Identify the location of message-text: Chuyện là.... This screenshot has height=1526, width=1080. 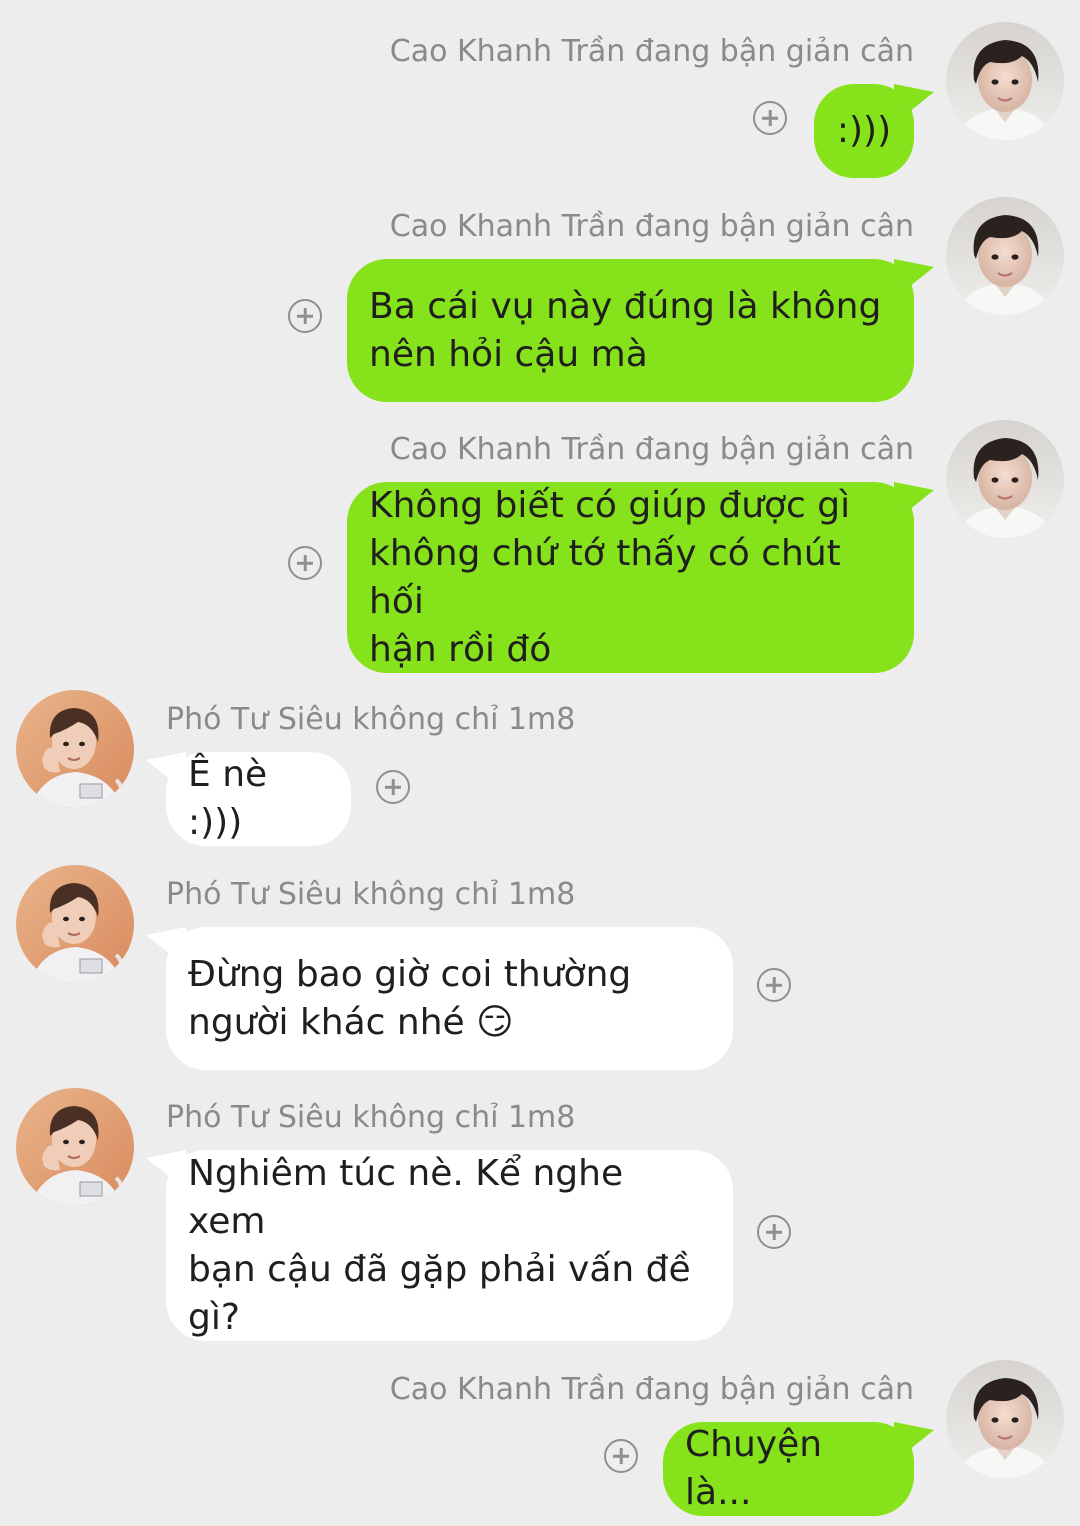
(754, 1468).